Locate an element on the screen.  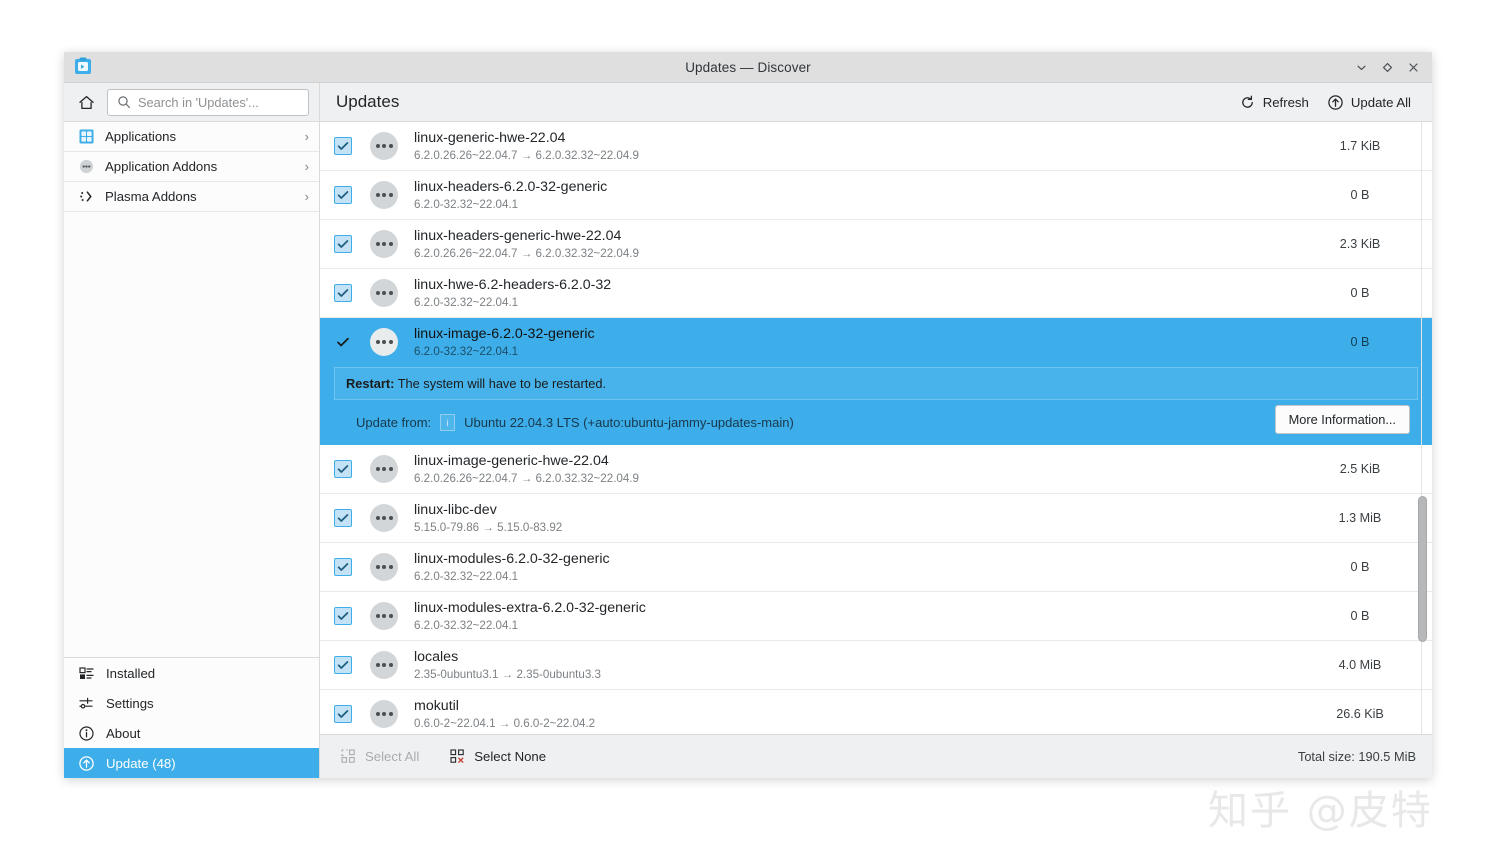
close-button is located at coordinates (1413, 68).